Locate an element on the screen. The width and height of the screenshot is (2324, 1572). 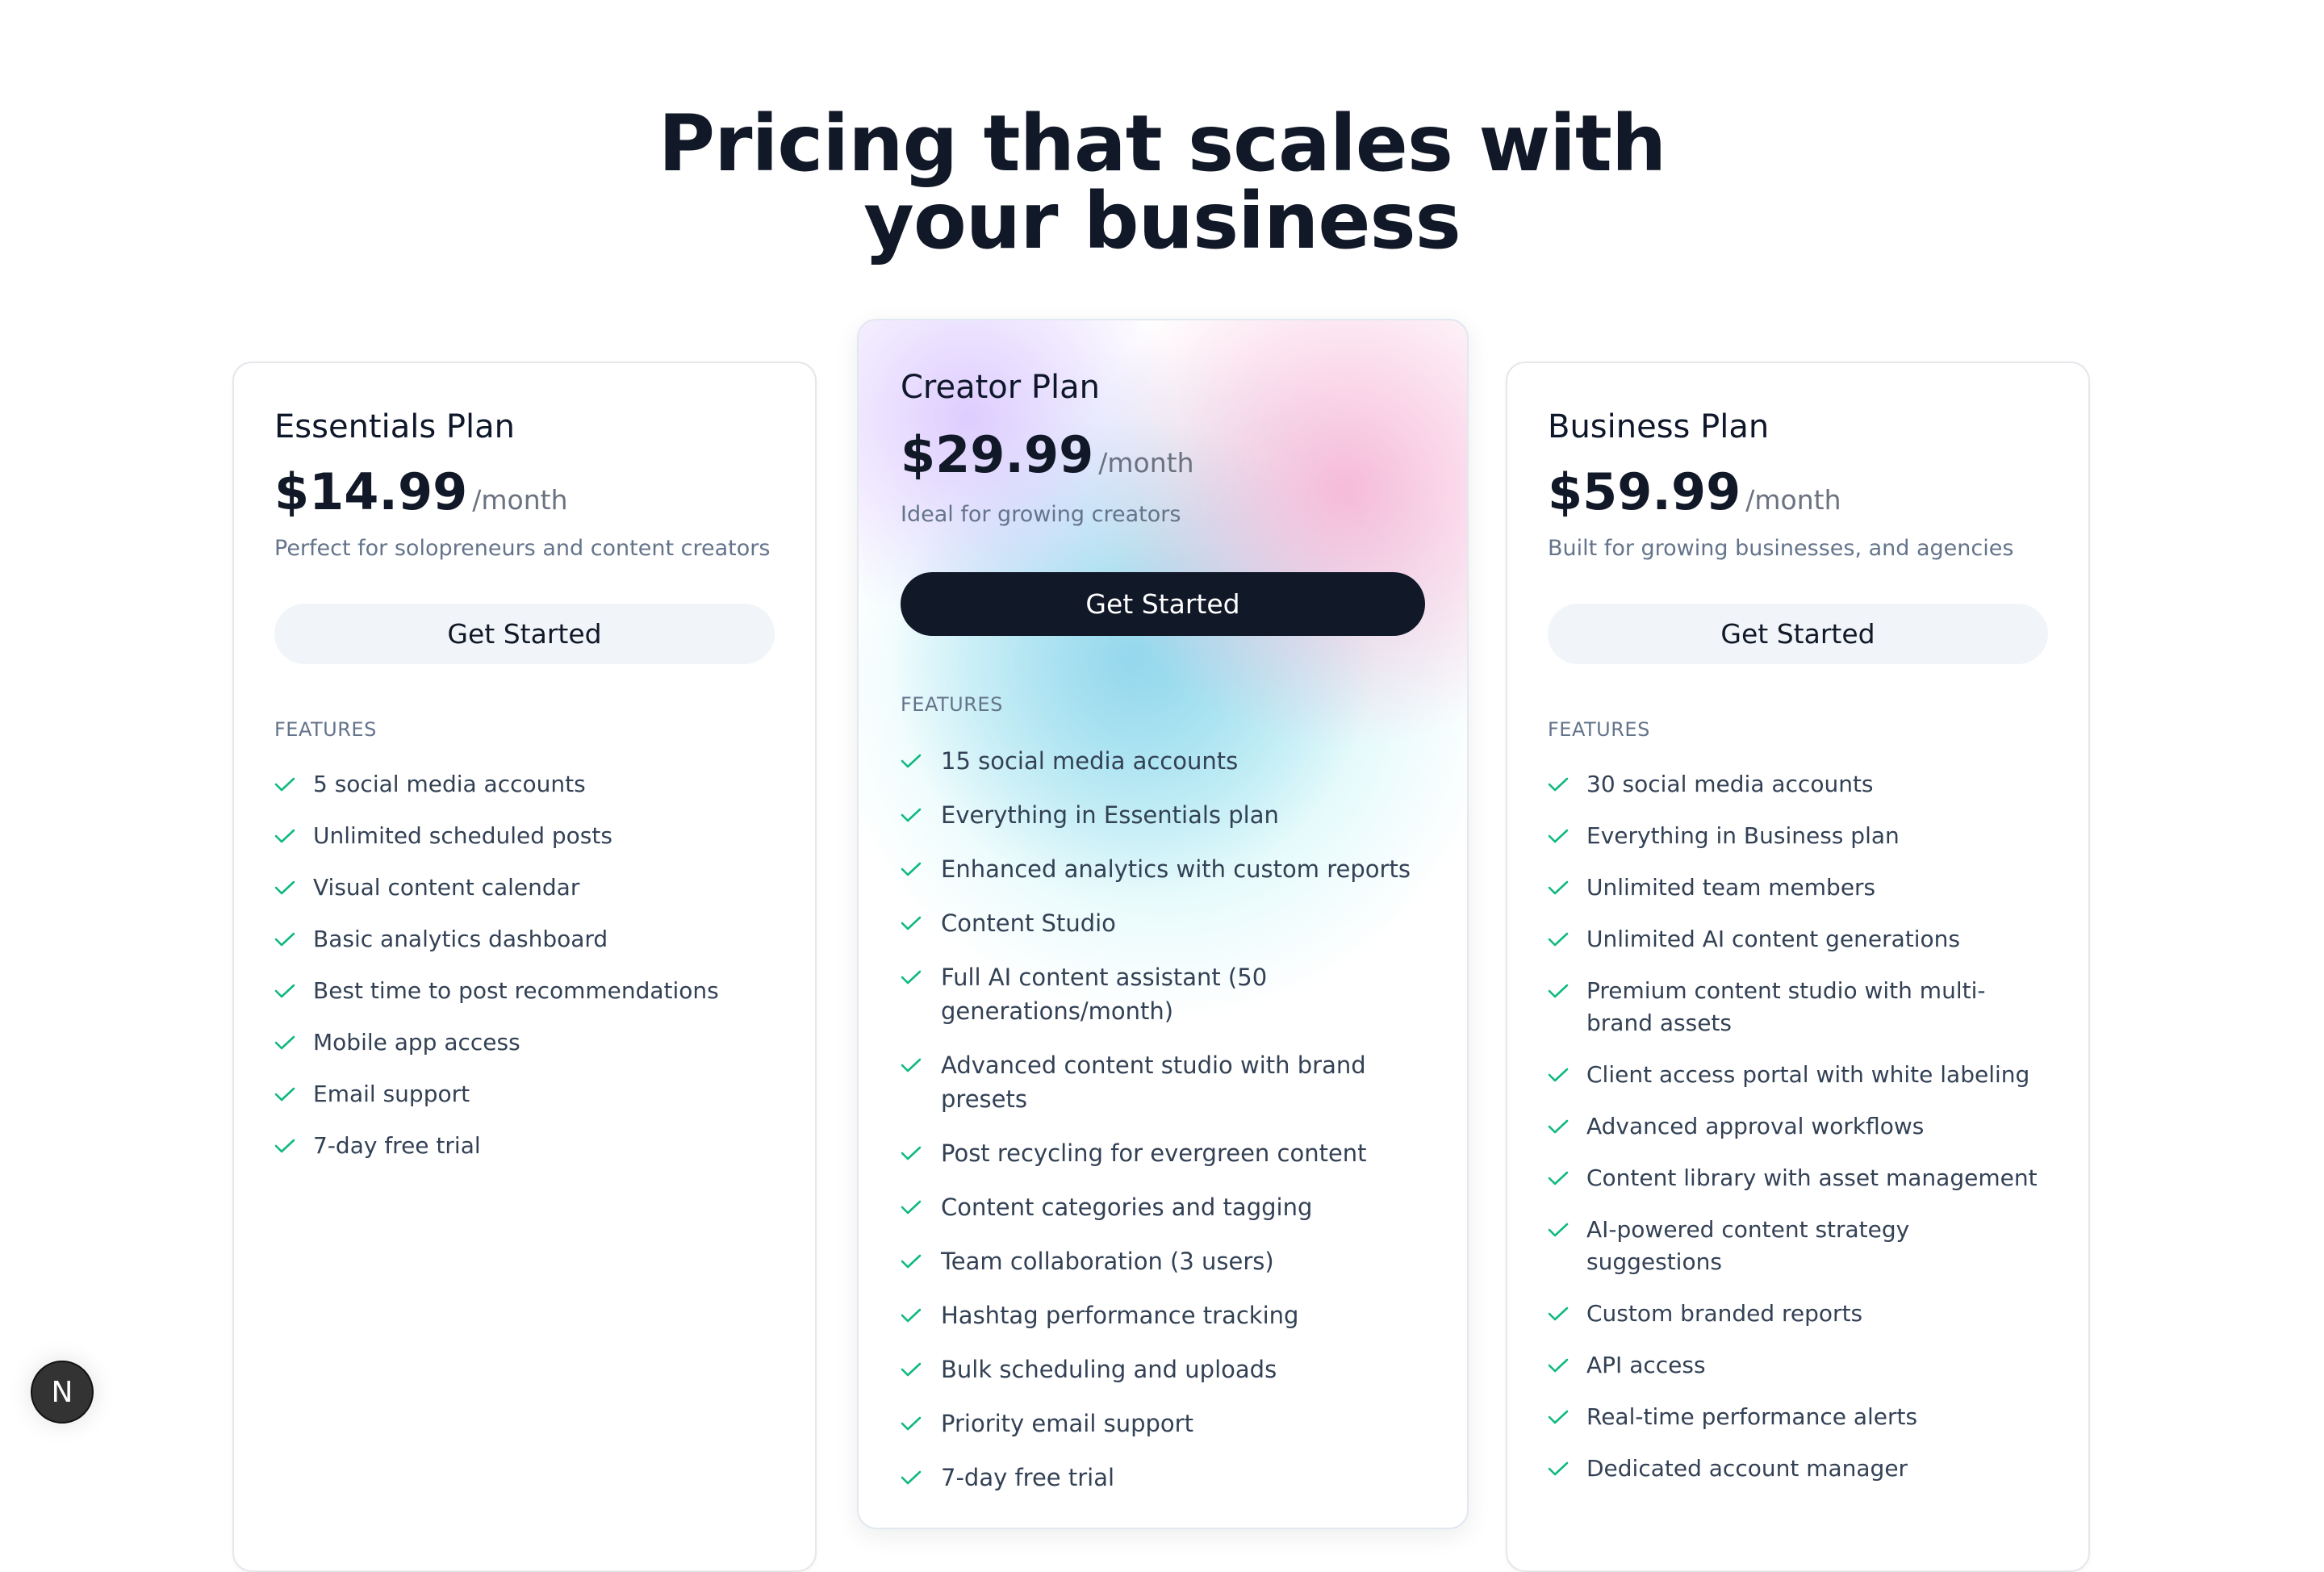
feature-item: Advanced approval workflows is located at coordinates (1798, 1126).